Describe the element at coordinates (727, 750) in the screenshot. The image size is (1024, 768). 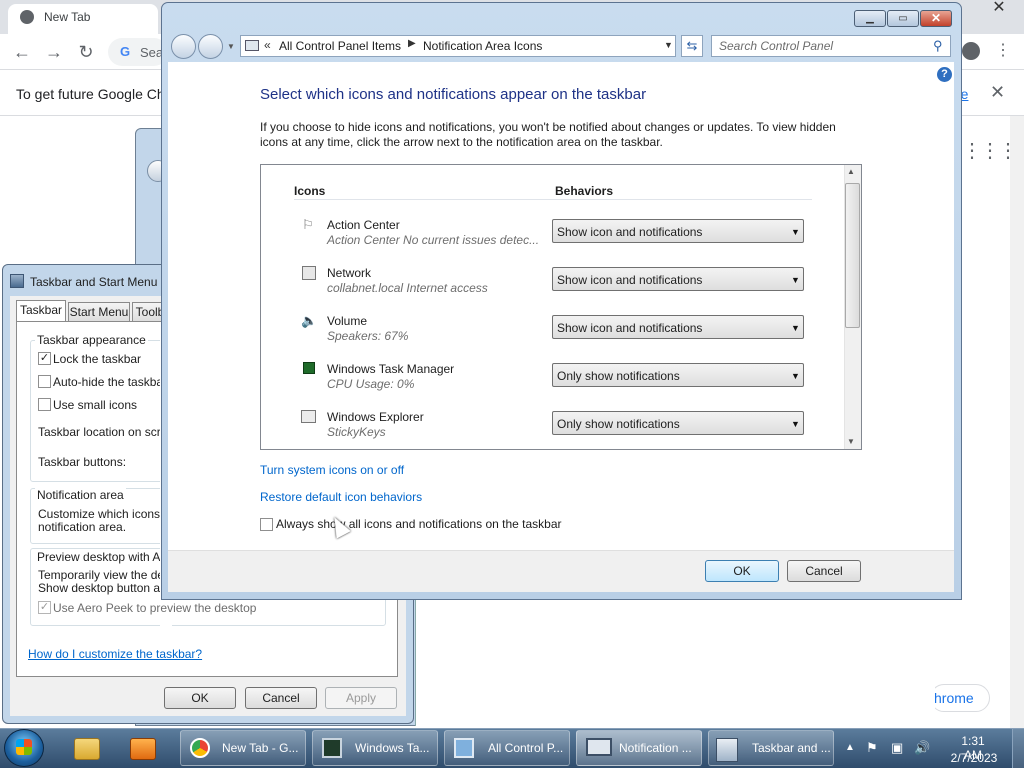
I see `taskbar-properties-icon` at that location.